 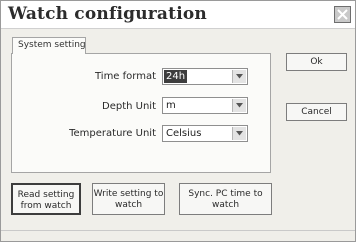 What do you see at coordinates (46, 195) in the screenshot?
I see `read-setting-button-label-line1: Read setting` at bounding box center [46, 195].